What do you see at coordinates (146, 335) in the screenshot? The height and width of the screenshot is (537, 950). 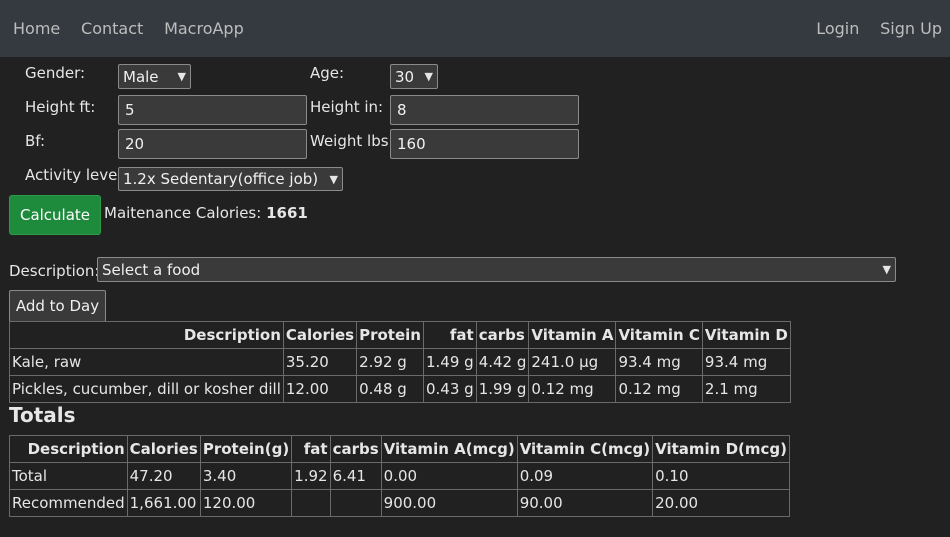 I see `food-header-description: Description` at bounding box center [146, 335].